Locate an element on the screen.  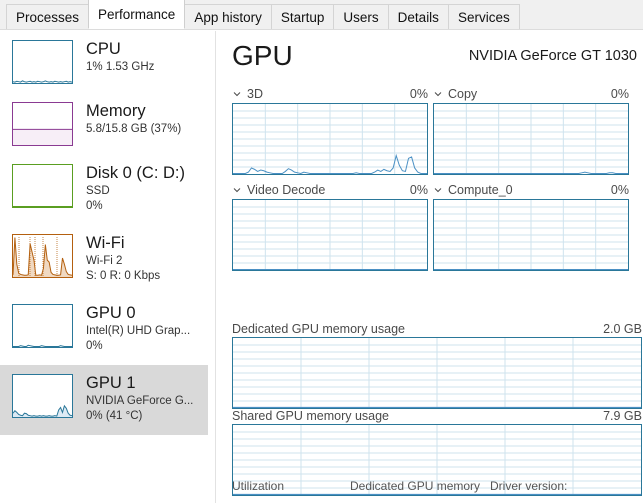
memory-header-shared: Shared GPU memory usage 7.9 GB is located at coordinates (437, 415).